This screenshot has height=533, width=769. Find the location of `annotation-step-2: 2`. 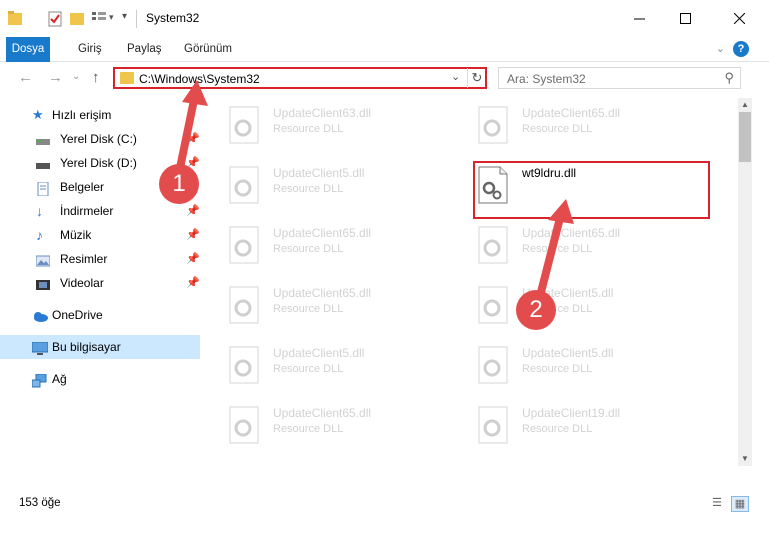

annotation-step-2: 2 is located at coordinates (536, 310).